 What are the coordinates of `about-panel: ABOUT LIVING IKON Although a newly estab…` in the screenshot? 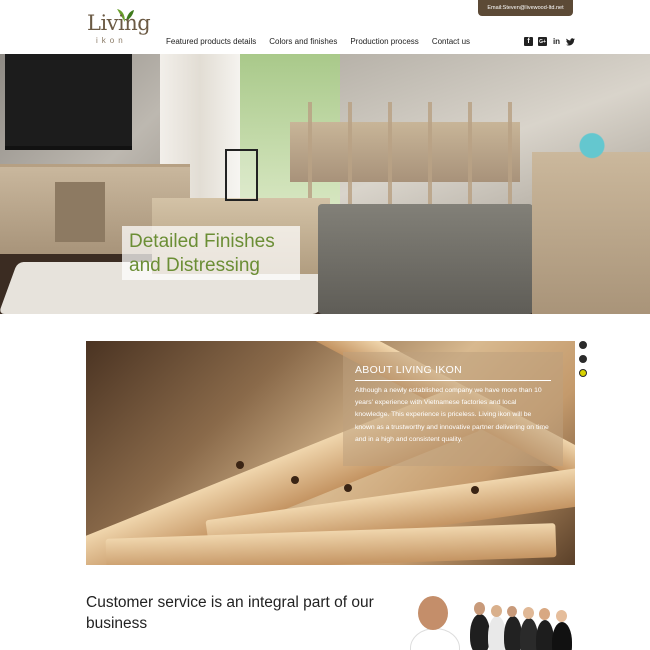 It's located at (453, 409).